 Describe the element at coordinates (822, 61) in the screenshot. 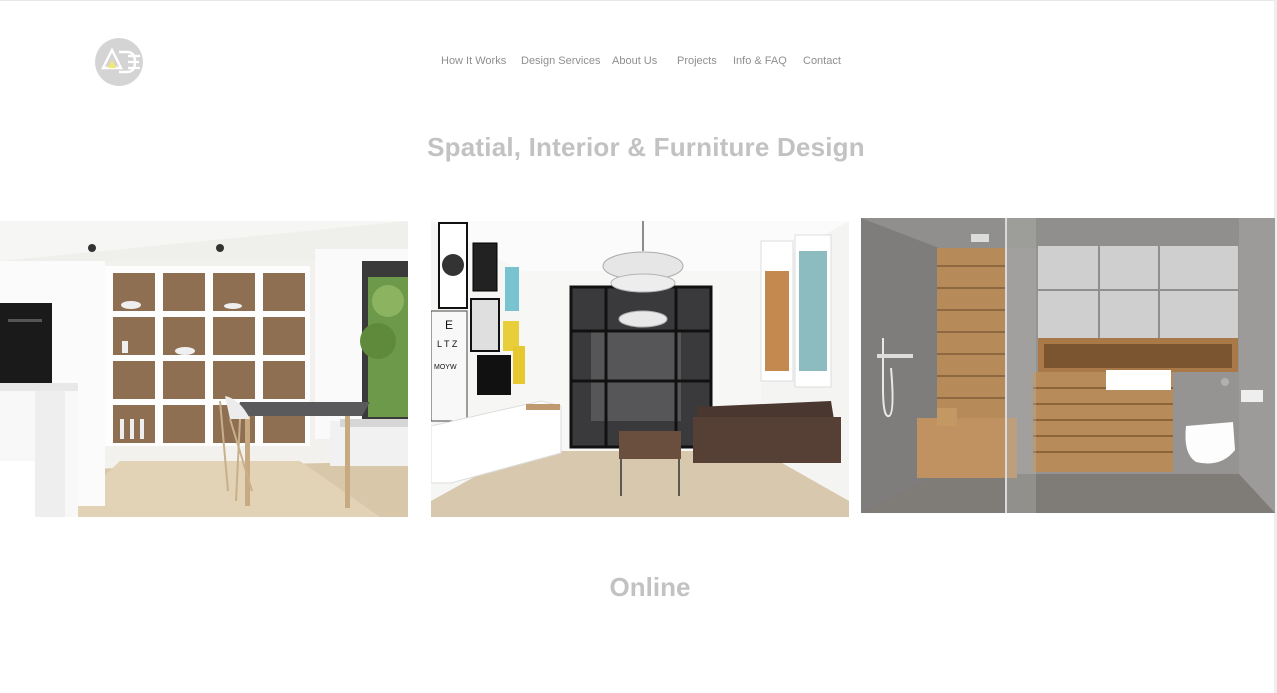

I see `nav-contact: Contact` at that location.